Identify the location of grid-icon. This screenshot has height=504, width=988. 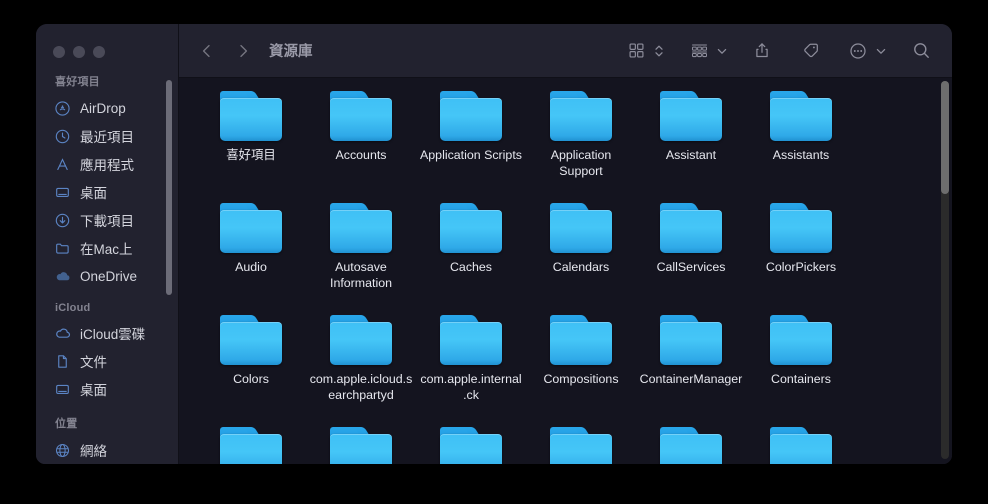
(636, 51).